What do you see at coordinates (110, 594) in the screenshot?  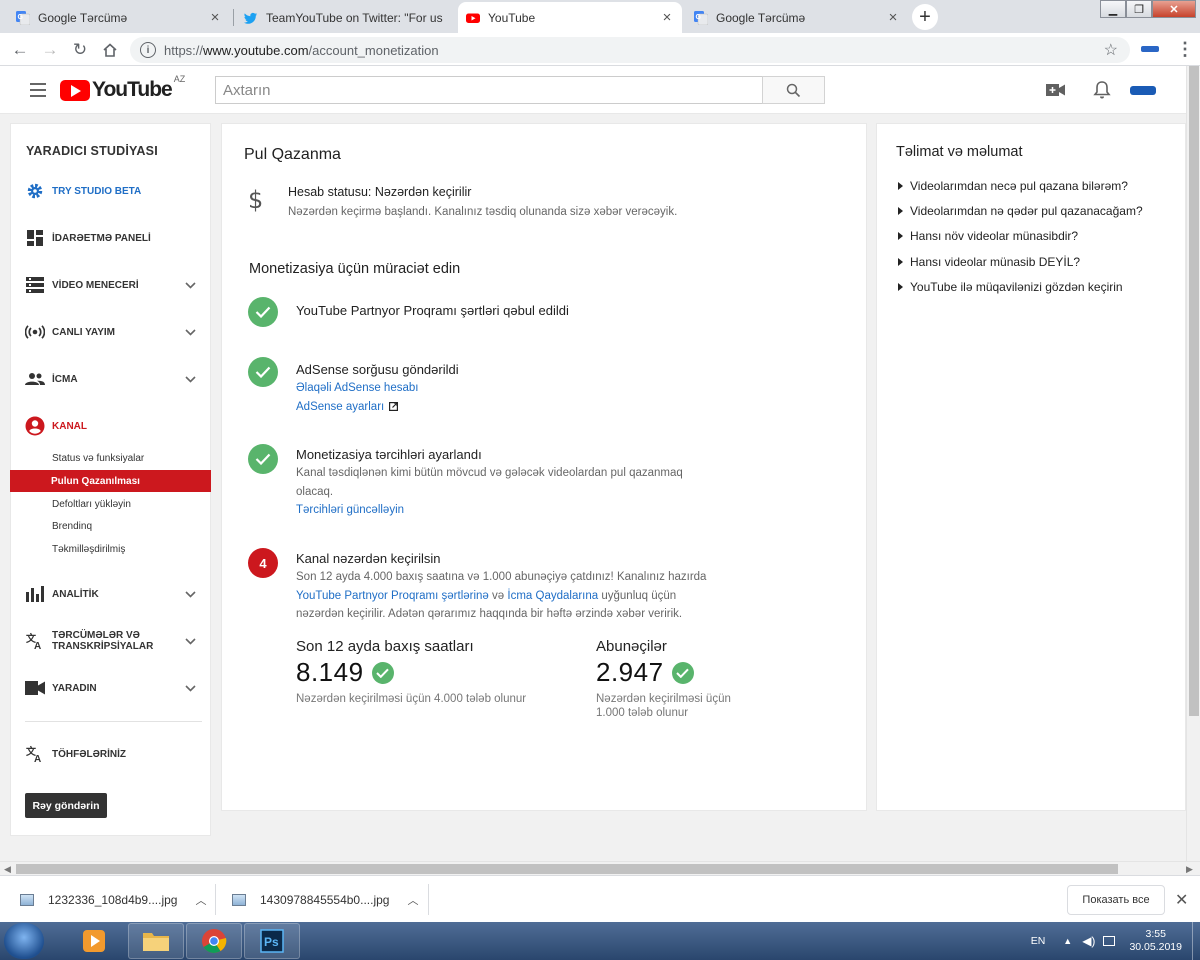 I see `sidebar-item-analytics: ANALİTİK` at bounding box center [110, 594].